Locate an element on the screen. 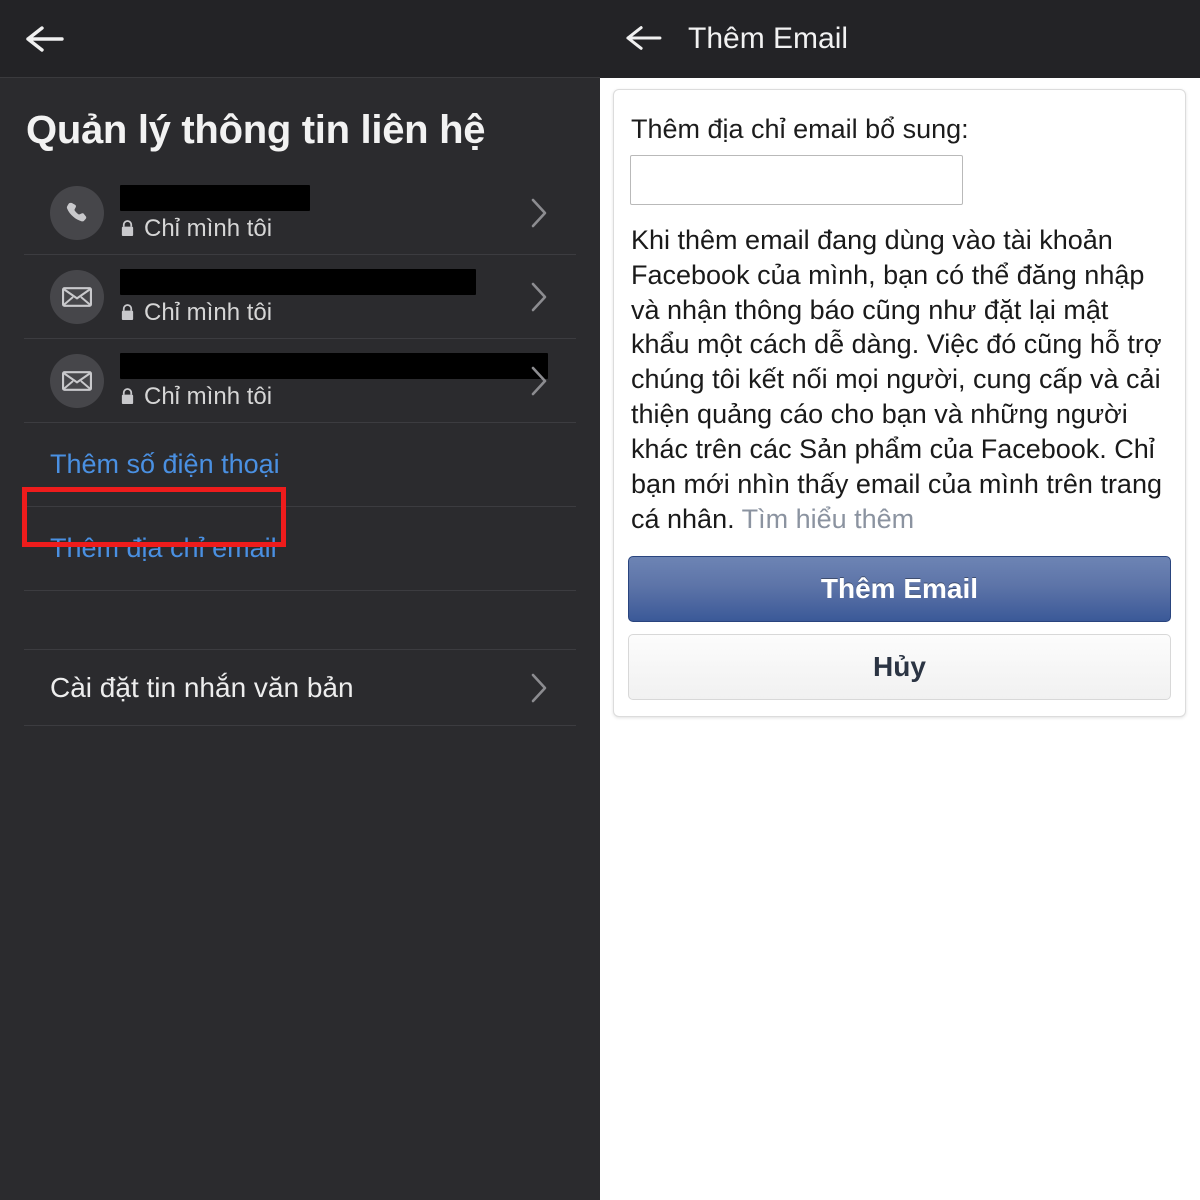  sms-settings-row: Cài đặt tin nhắn văn bản is located at coordinates (300, 688).